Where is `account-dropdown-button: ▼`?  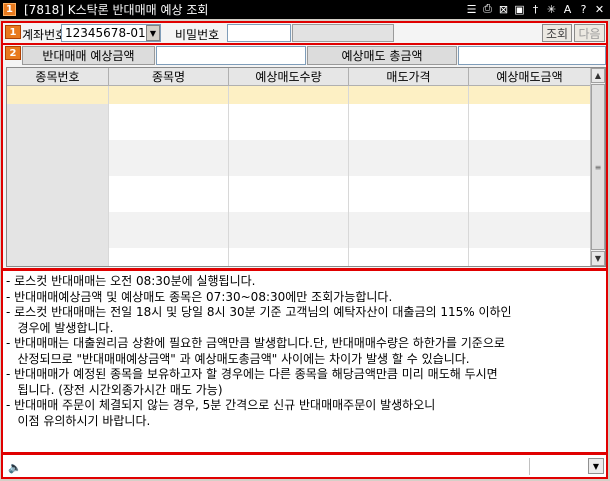 account-dropdown-button: ▼ is located at coordinates (153, 33).